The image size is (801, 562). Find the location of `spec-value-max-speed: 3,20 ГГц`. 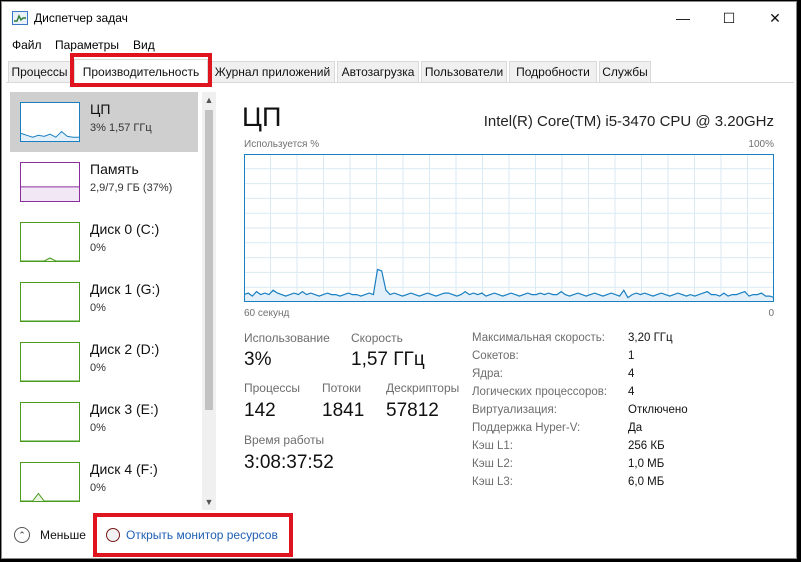

spec-value-max-speed: 3,20 ГГц is located at coordinates (650, 338).